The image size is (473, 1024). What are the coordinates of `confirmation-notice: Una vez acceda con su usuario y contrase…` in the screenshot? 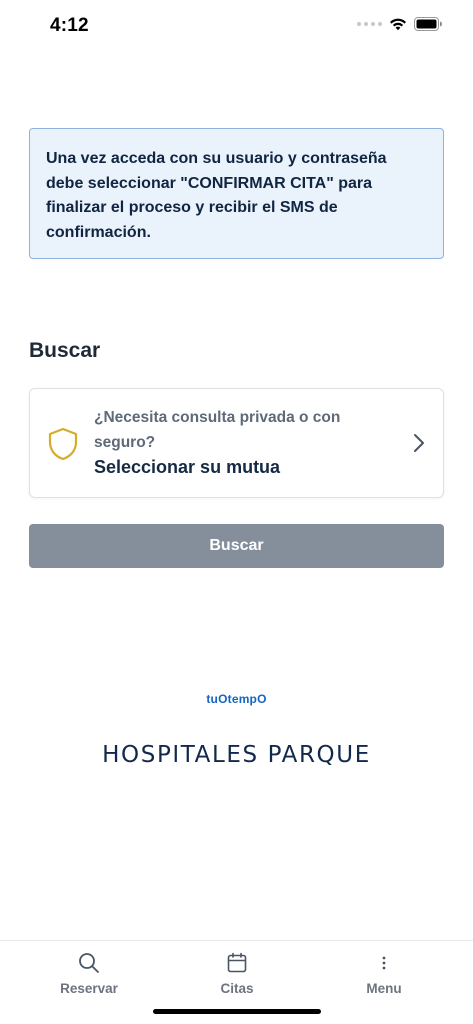 It's located at (236, 193).